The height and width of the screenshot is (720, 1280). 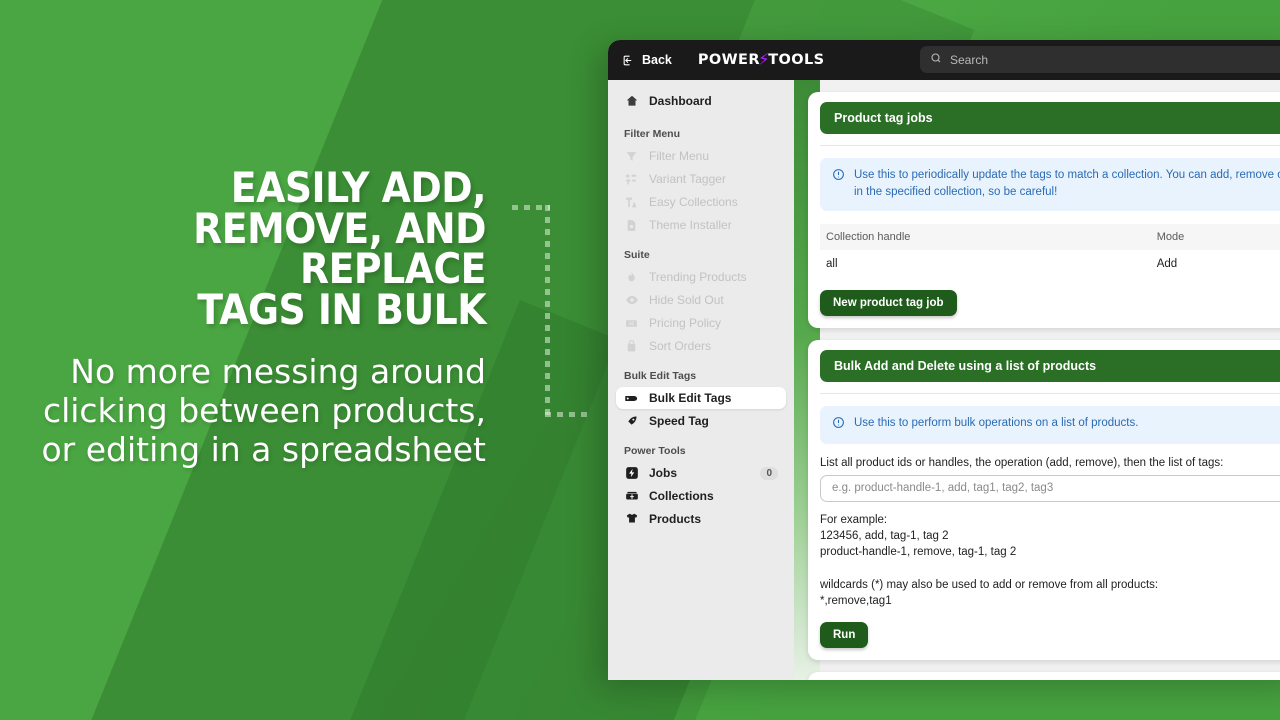 What do you see at coordinates (631, 323) in the screenshot?
I see `money-percent-icon` at bounding box center [631, 323].